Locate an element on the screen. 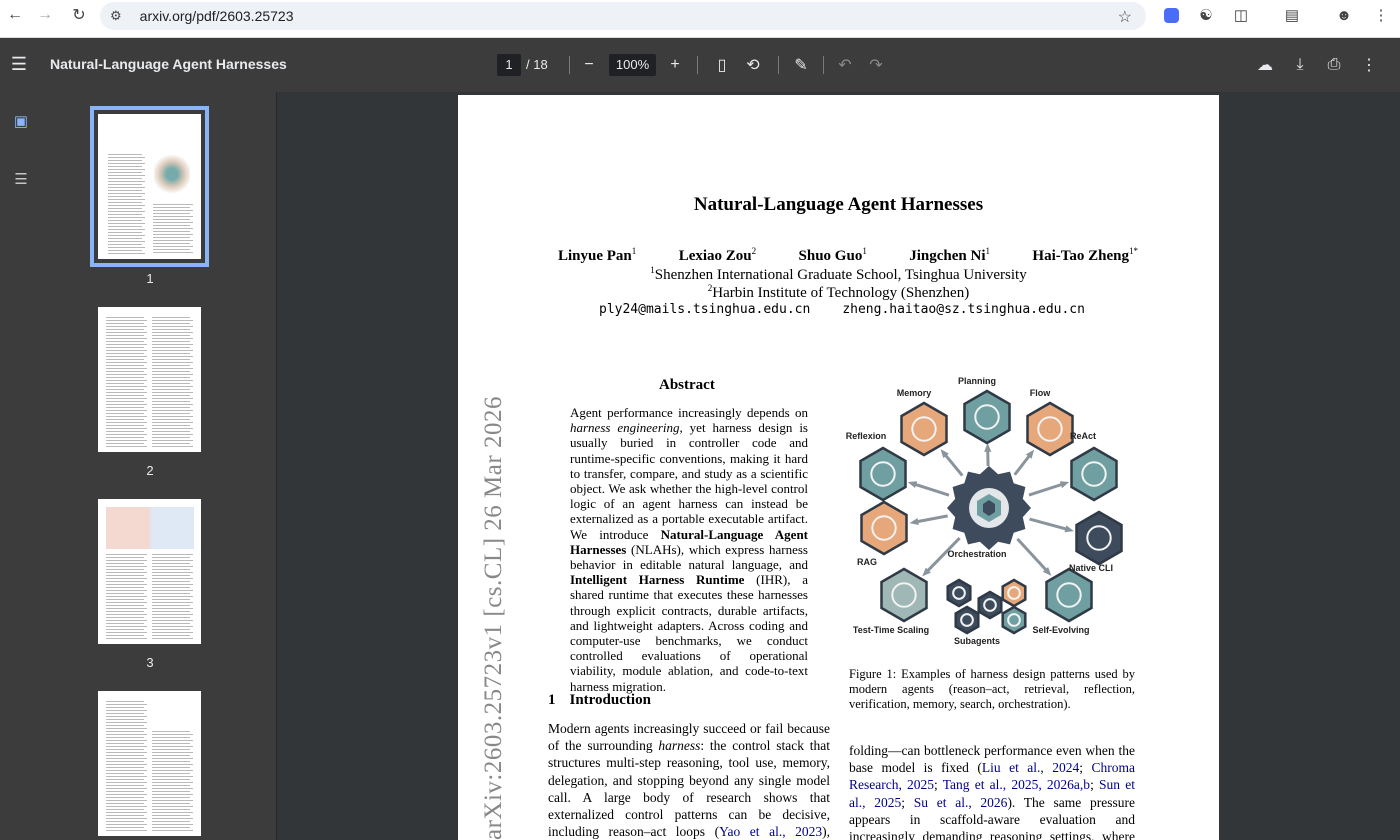  reload-icon: ↻ is located at coordinates (79, 15).